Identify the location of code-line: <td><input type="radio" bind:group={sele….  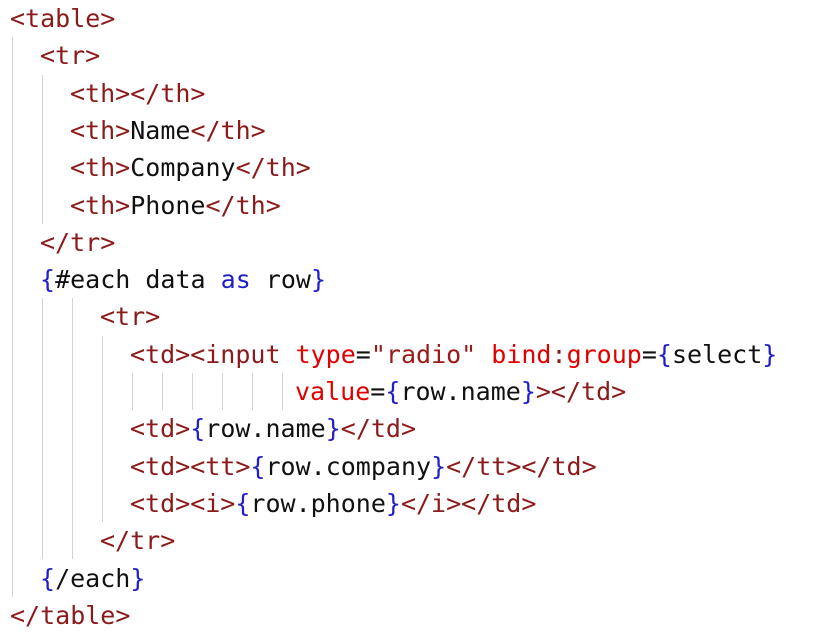
(453, 354).